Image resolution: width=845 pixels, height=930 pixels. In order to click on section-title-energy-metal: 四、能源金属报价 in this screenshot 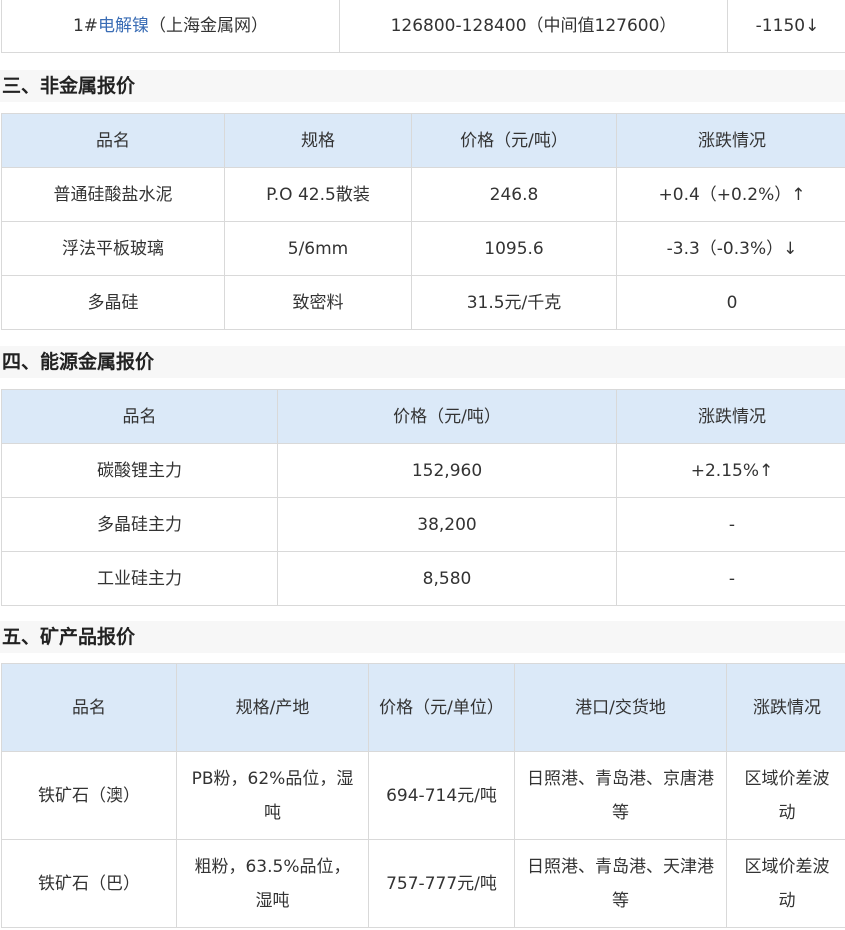, I will do `click(422, 362)`.